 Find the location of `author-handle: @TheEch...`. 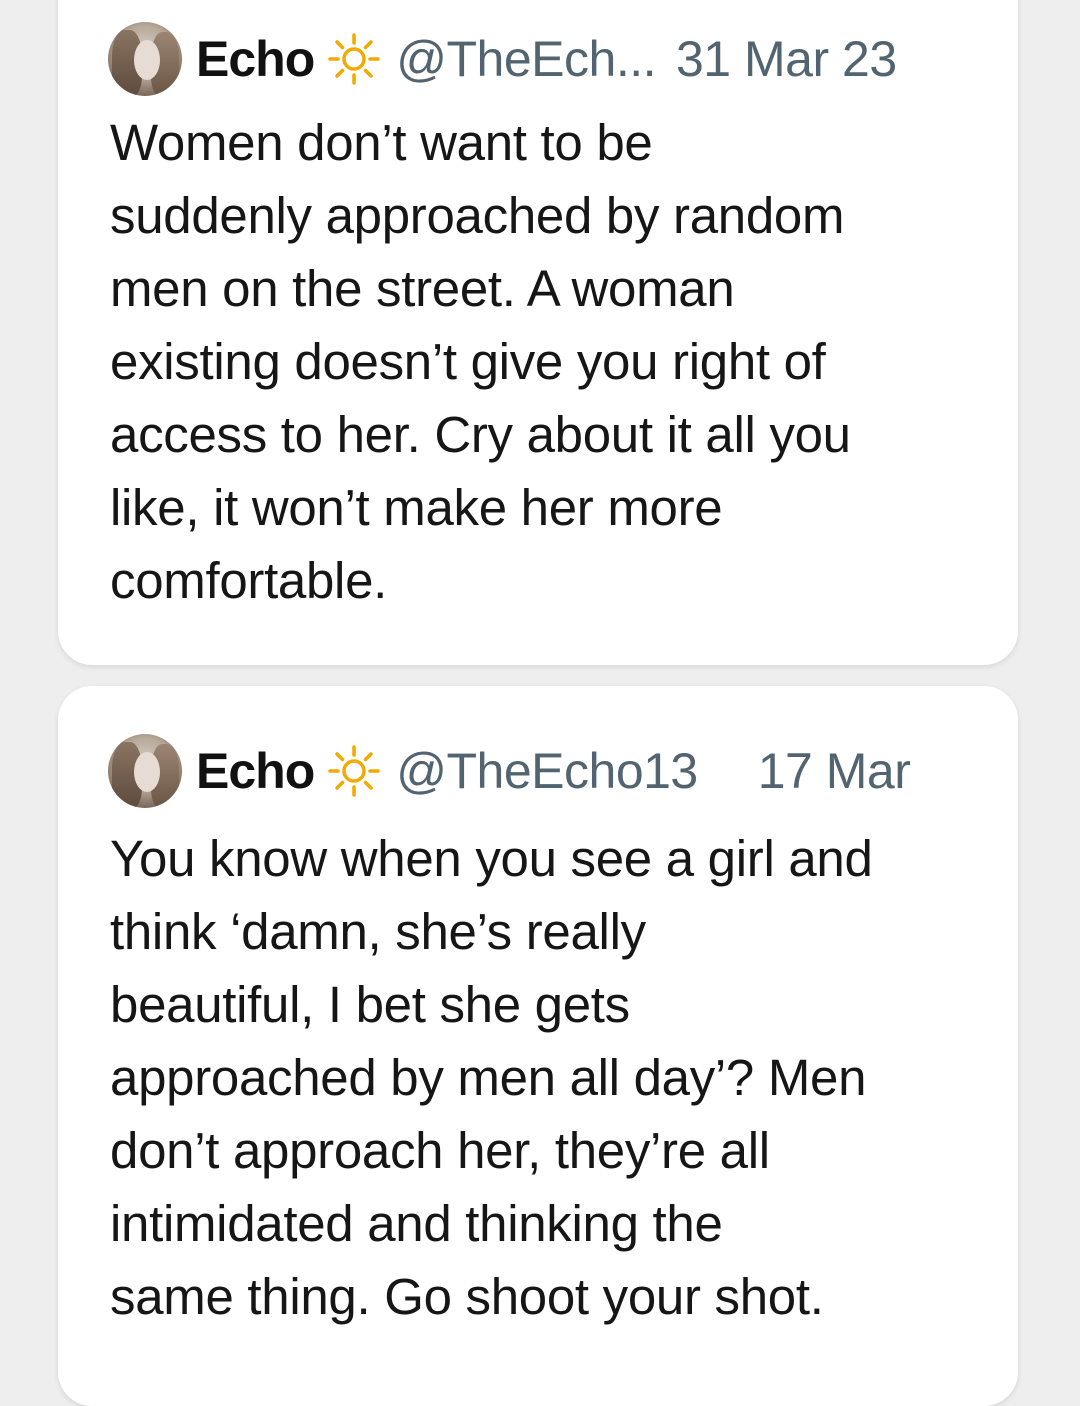

author-handle: @TheEch... is located at coordinates (526, 59).